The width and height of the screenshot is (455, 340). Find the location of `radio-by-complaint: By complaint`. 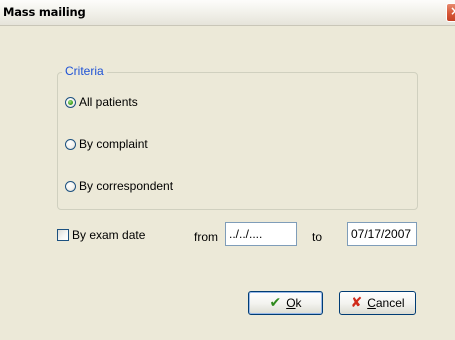

radio-by-complaint: By complaint is located at coordinates (106, 144).